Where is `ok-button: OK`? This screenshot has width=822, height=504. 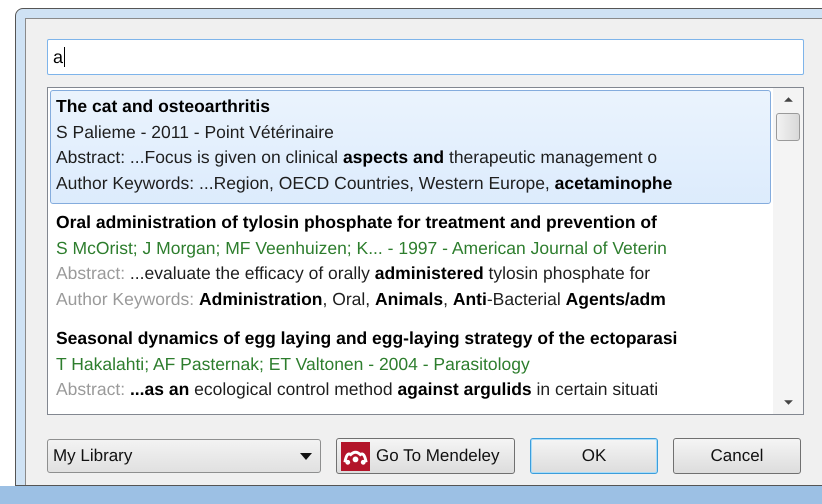 ok-button: OK is located at coordinates (594, 456).